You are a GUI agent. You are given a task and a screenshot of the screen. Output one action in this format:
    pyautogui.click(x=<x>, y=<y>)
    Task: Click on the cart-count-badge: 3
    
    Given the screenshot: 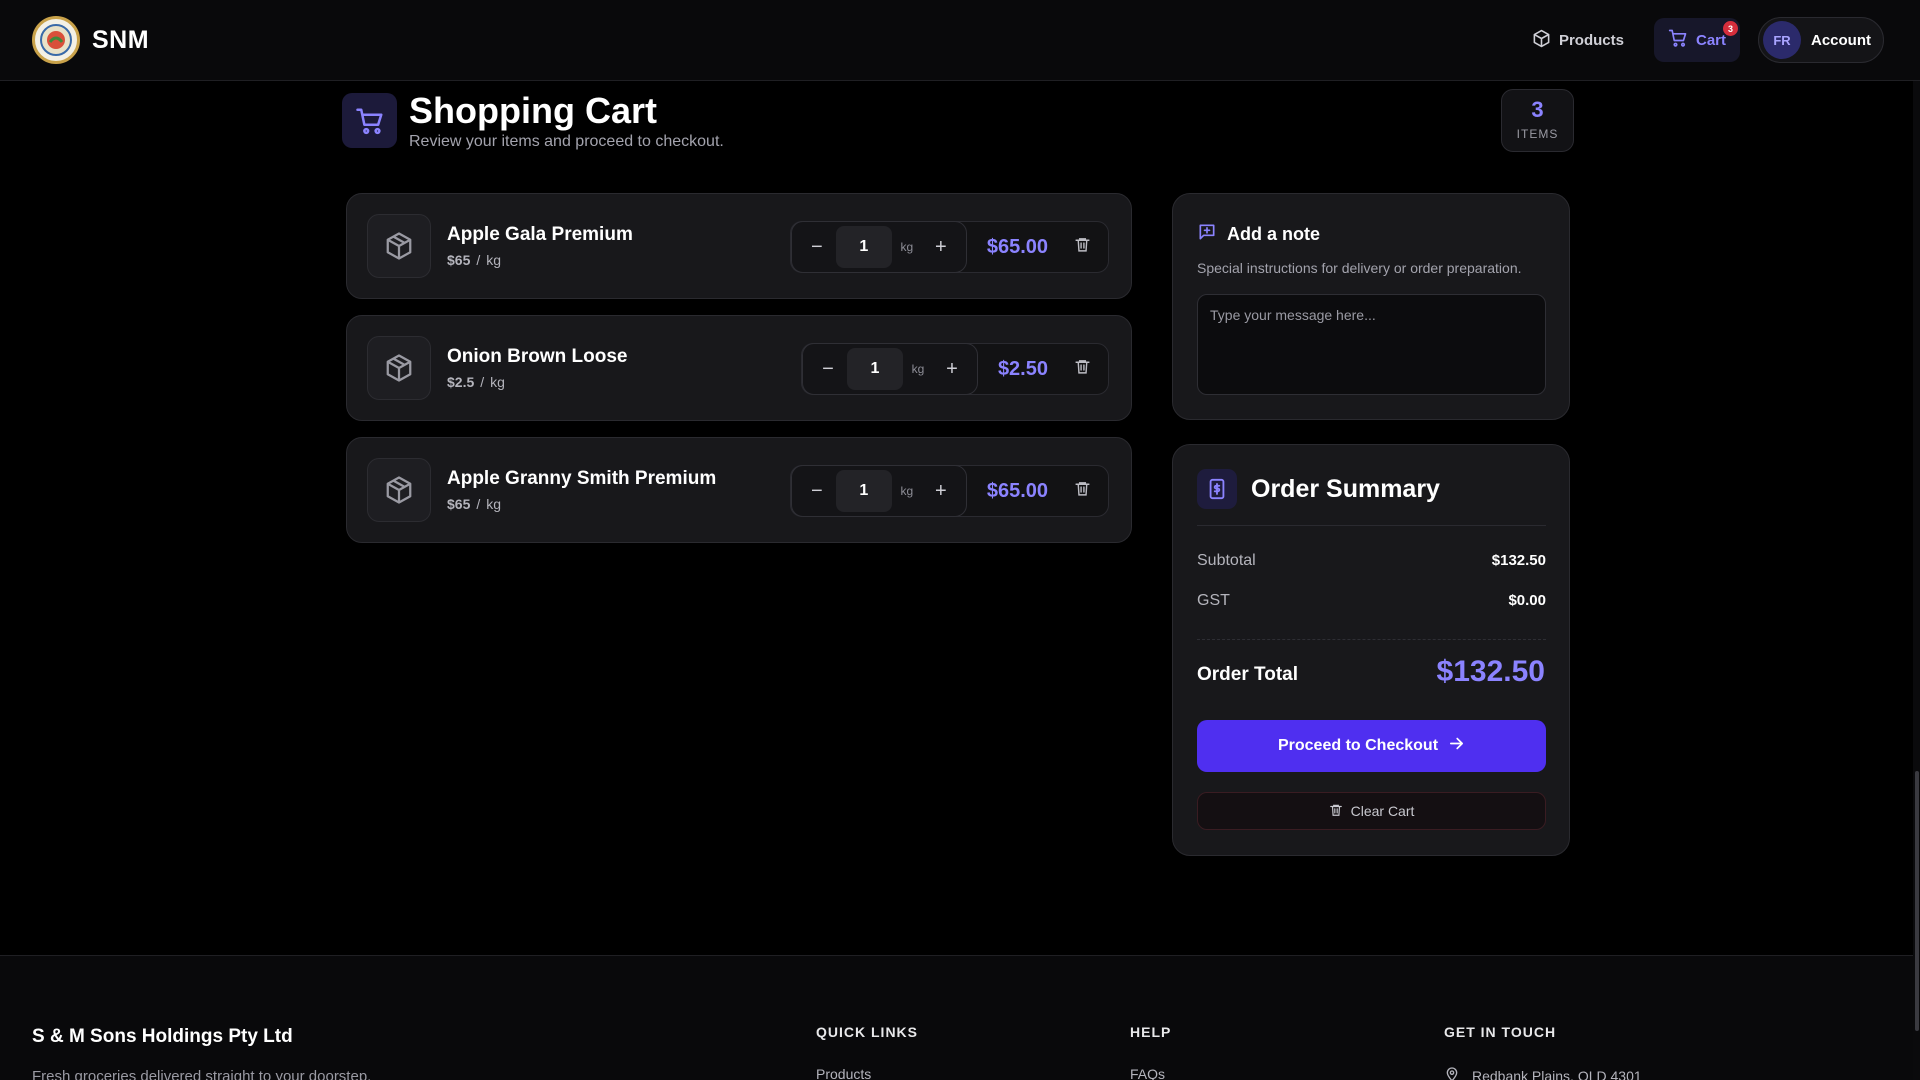 What is the action you would take?
    pyautogui.click(x=1730, y=28)
    